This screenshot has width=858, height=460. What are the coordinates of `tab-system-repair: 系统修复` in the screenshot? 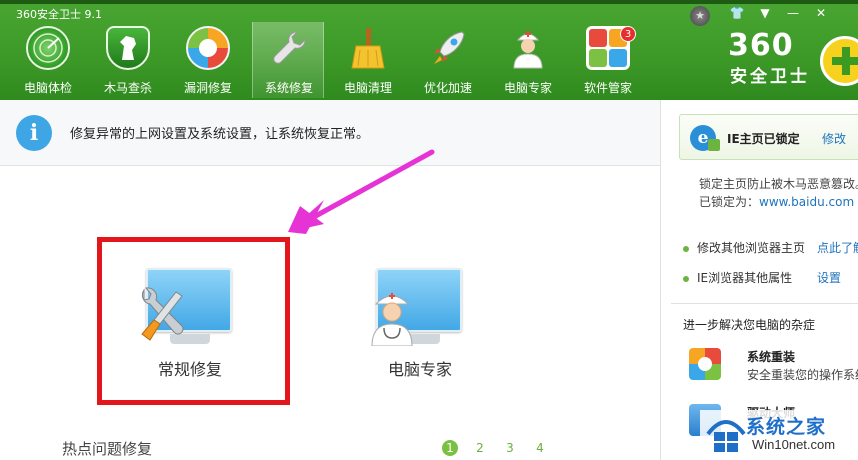 It's located at (288, 60).